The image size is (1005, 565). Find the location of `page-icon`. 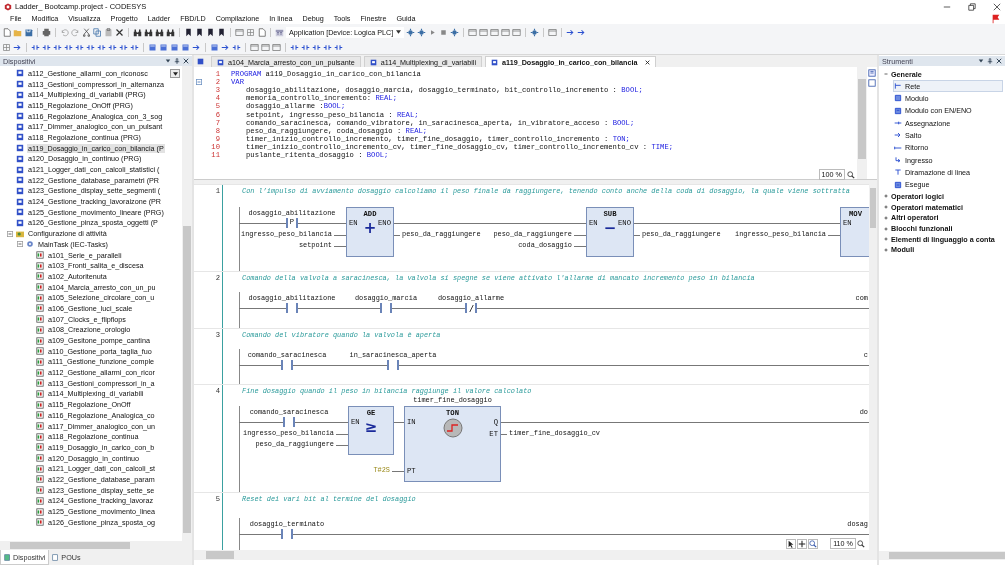

page-icon is located at coordinates (56, 557).